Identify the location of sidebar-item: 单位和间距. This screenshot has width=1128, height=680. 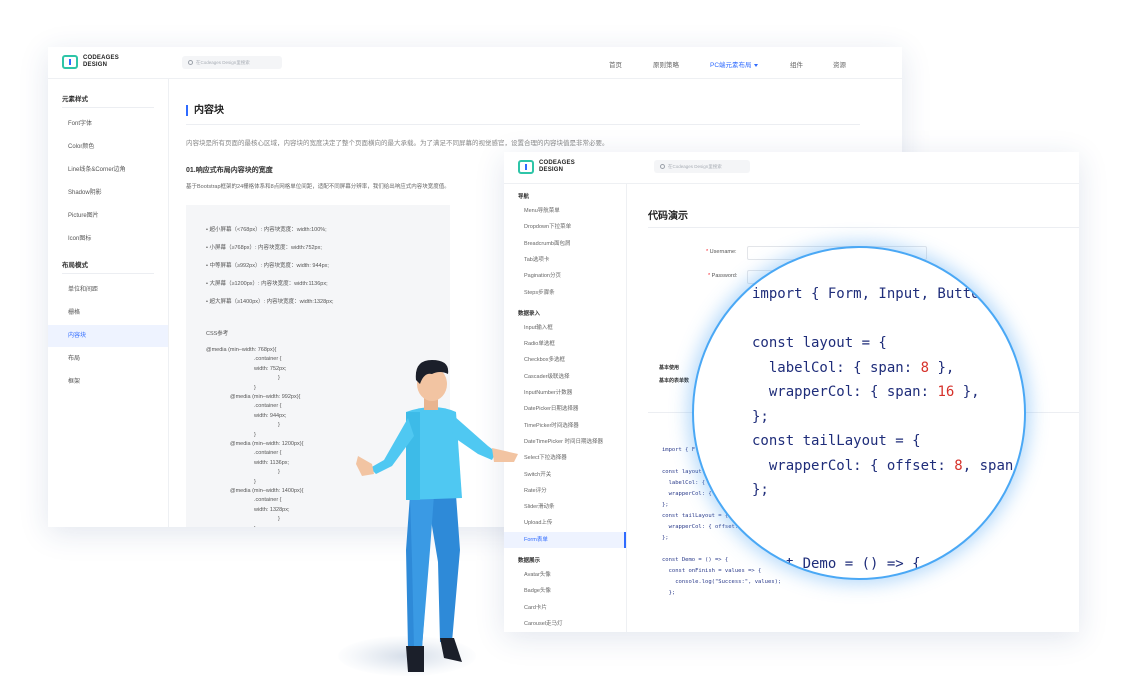
(108, 290).